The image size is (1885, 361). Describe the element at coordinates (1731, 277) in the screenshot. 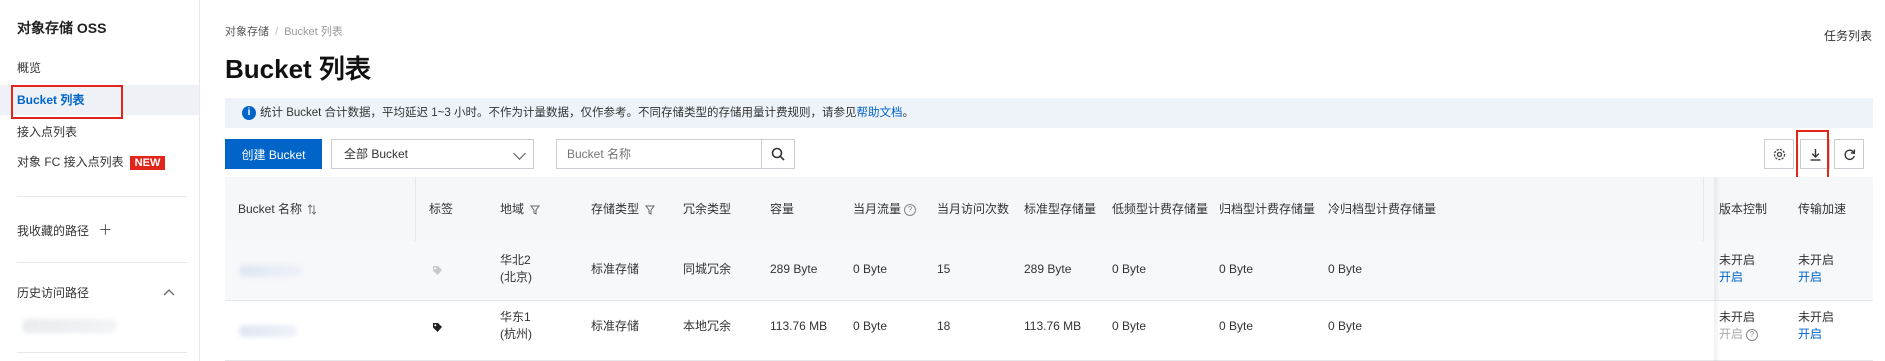

I see `enable-versioning-link: 开启` at that location.